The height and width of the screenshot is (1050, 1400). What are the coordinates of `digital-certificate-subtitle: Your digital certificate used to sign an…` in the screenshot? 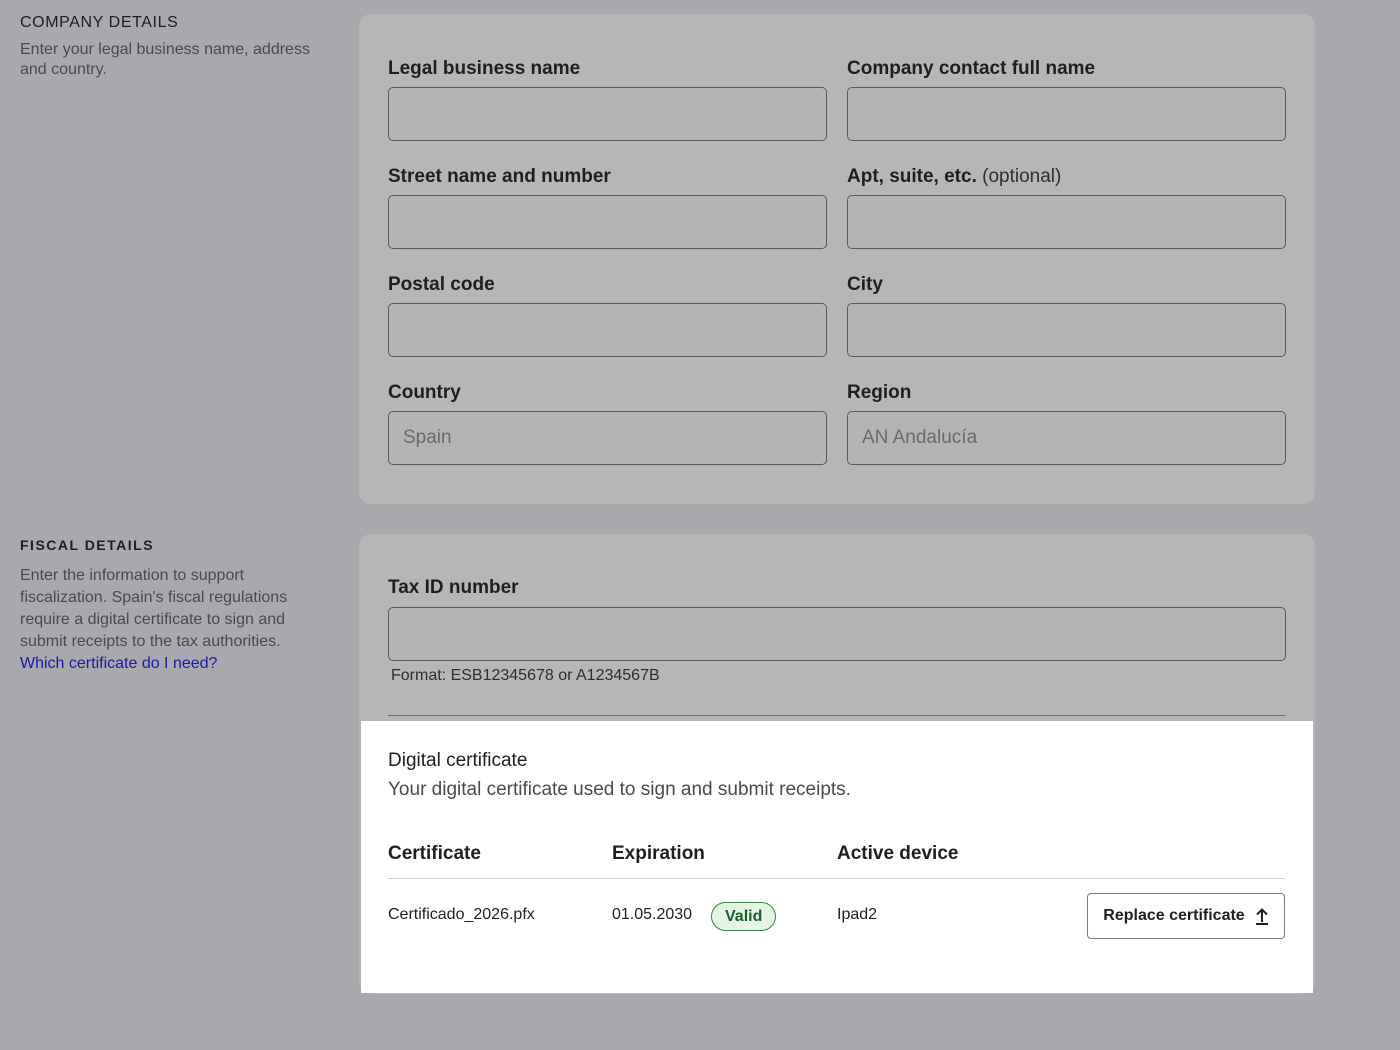 It's located at (619, 789).